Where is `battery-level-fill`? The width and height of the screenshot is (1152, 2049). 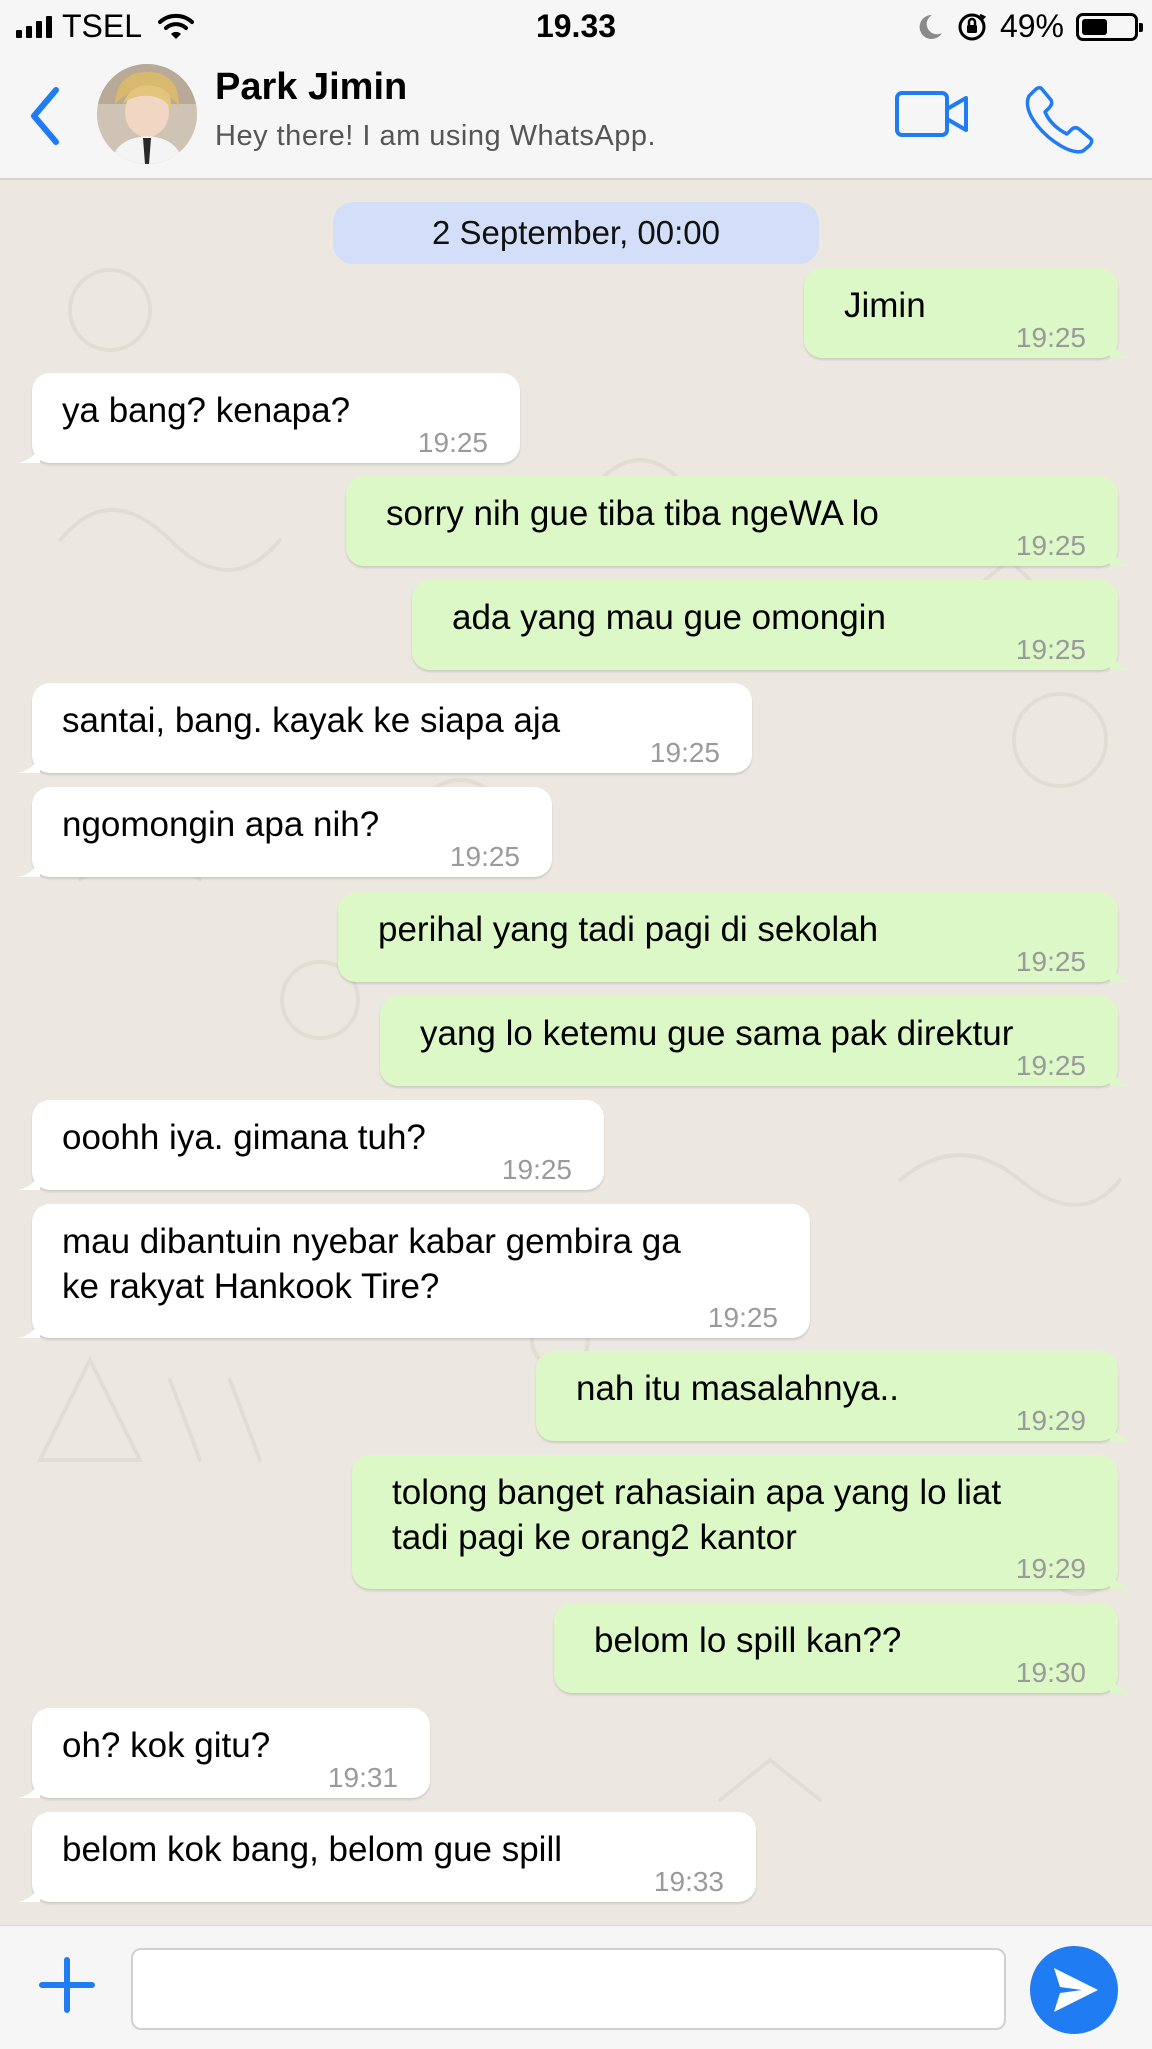
battery-level-fill is located at coordinates (1094, 26).